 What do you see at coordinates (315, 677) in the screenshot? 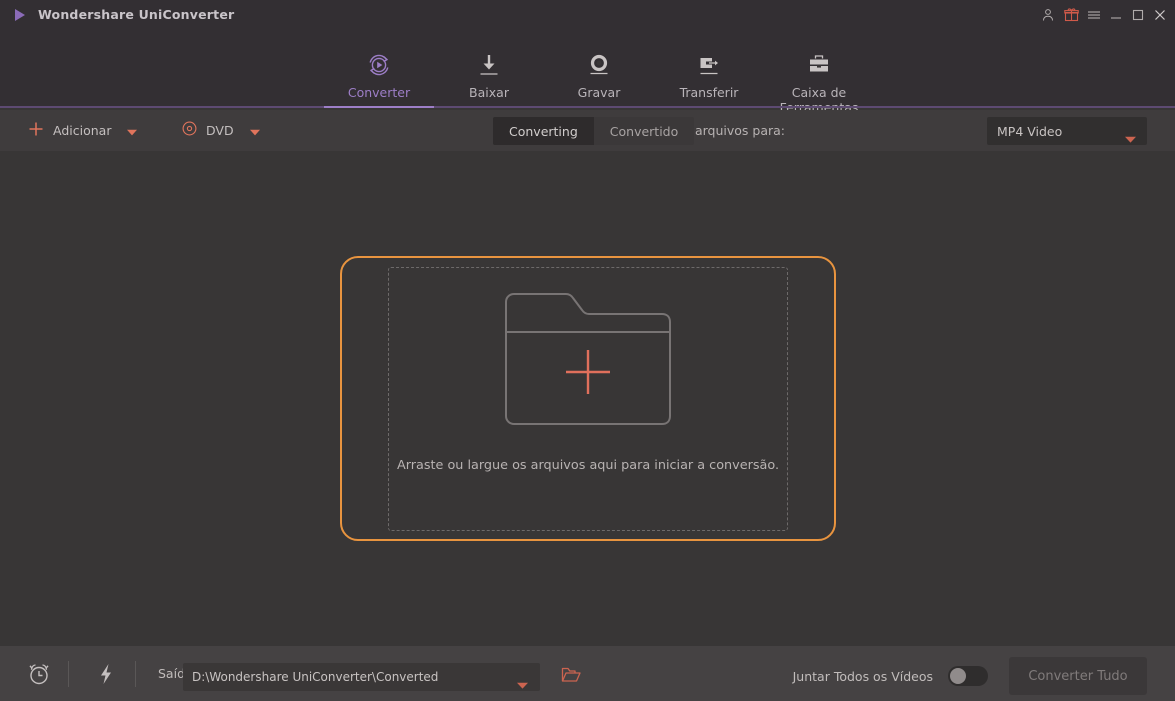
I see `output-path-value: D:\Wondershare UniConverter\Converted` at bounding box center [315, 677].